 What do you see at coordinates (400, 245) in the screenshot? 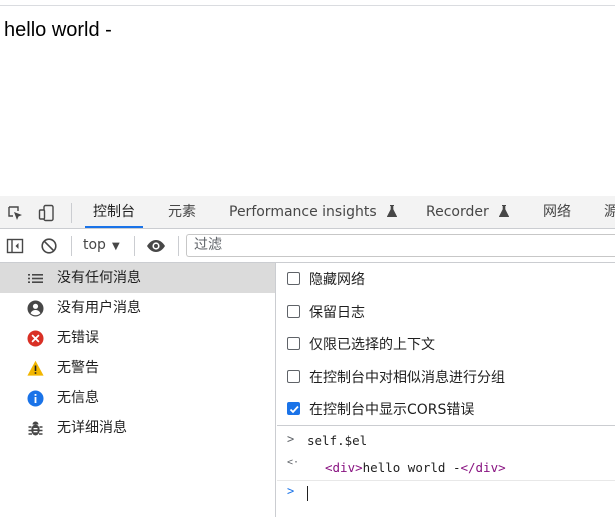
I see `filter-input: 过滤` at bounding box center [400, 245].